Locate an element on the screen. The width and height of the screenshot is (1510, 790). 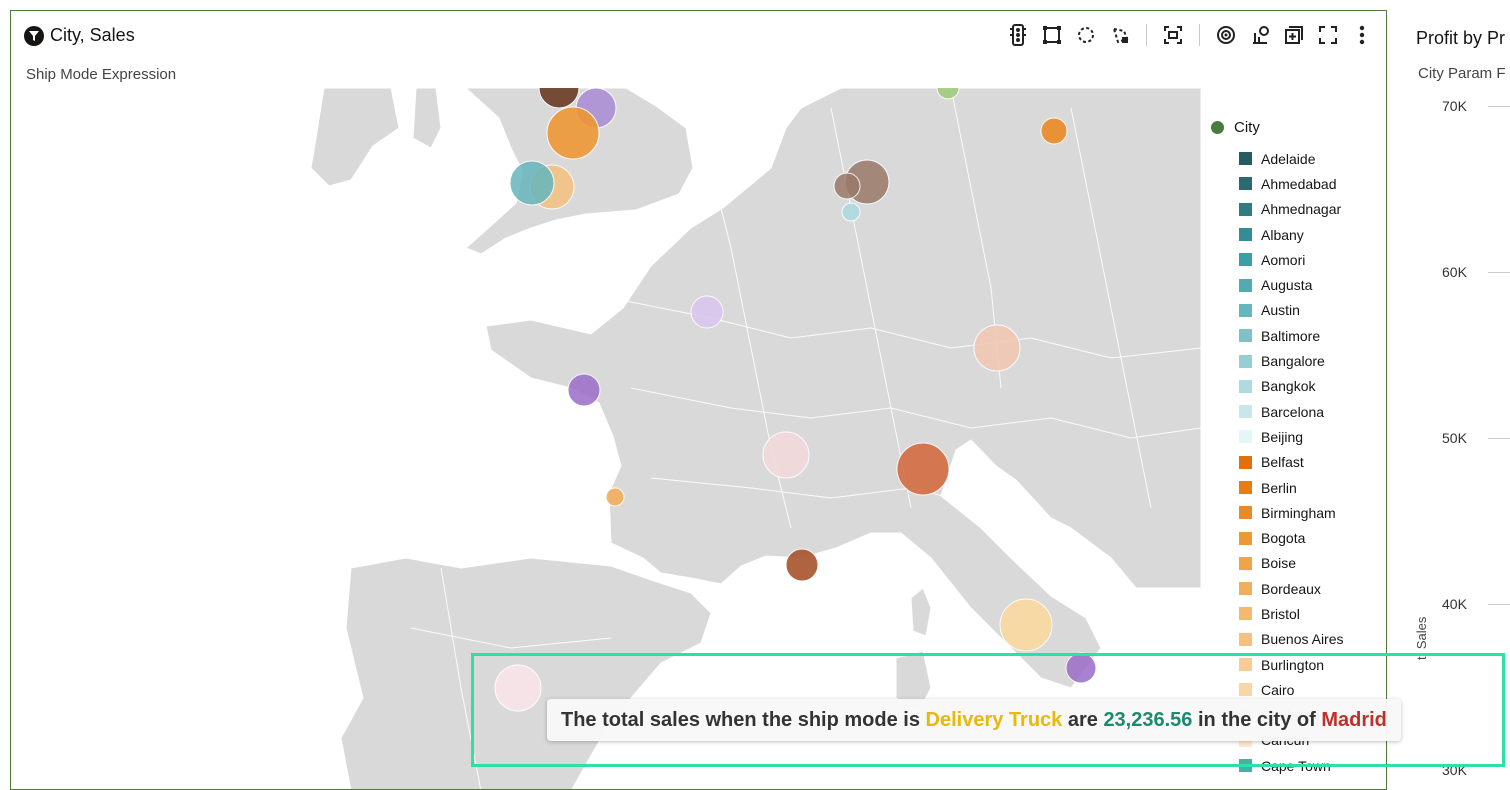
legend-item: Bogota is located at coordinates (1296, 537).